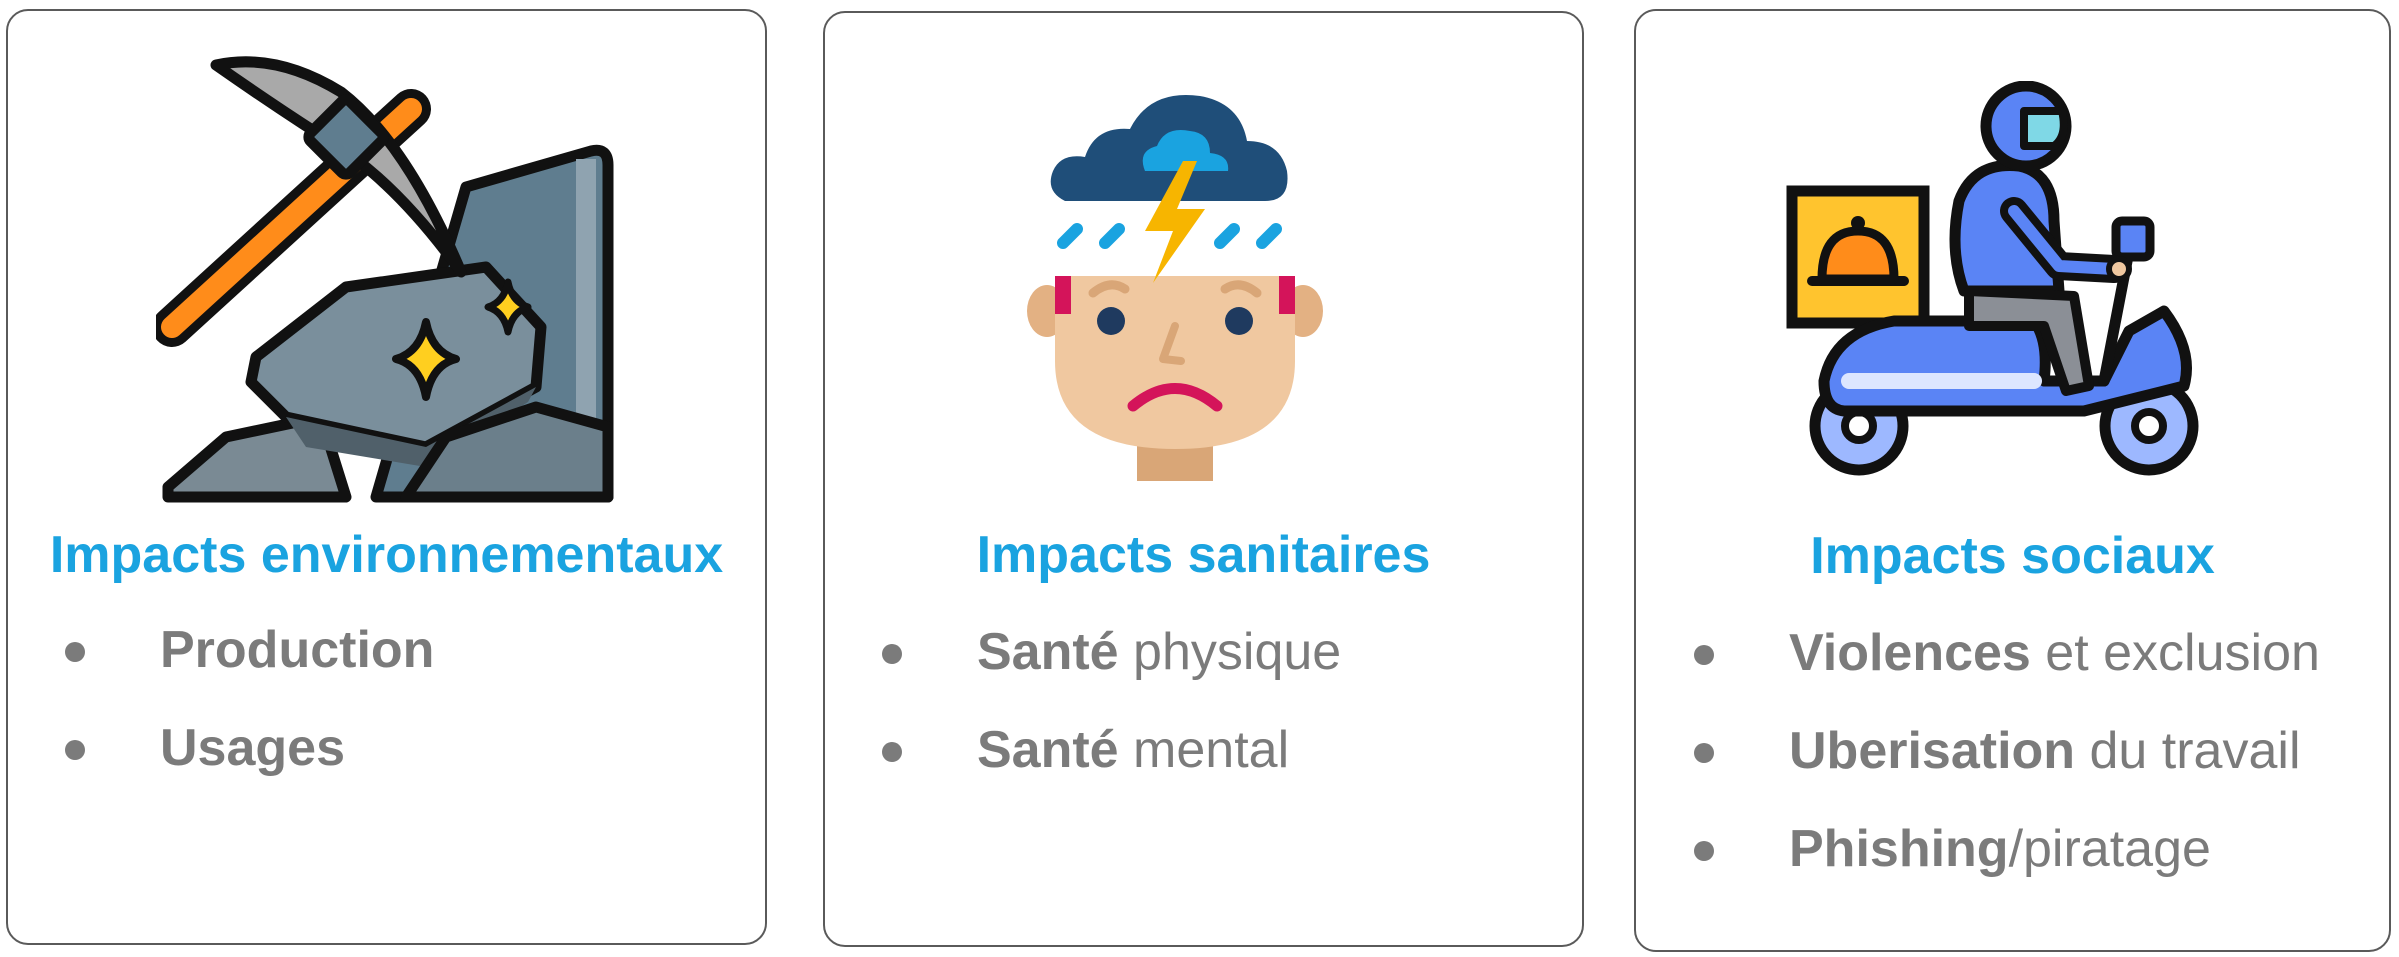 Image resolution: width=2399 pixels, height=957 pixels. I want to click on card-title: Impacts environnementaux, so click(386, 555).